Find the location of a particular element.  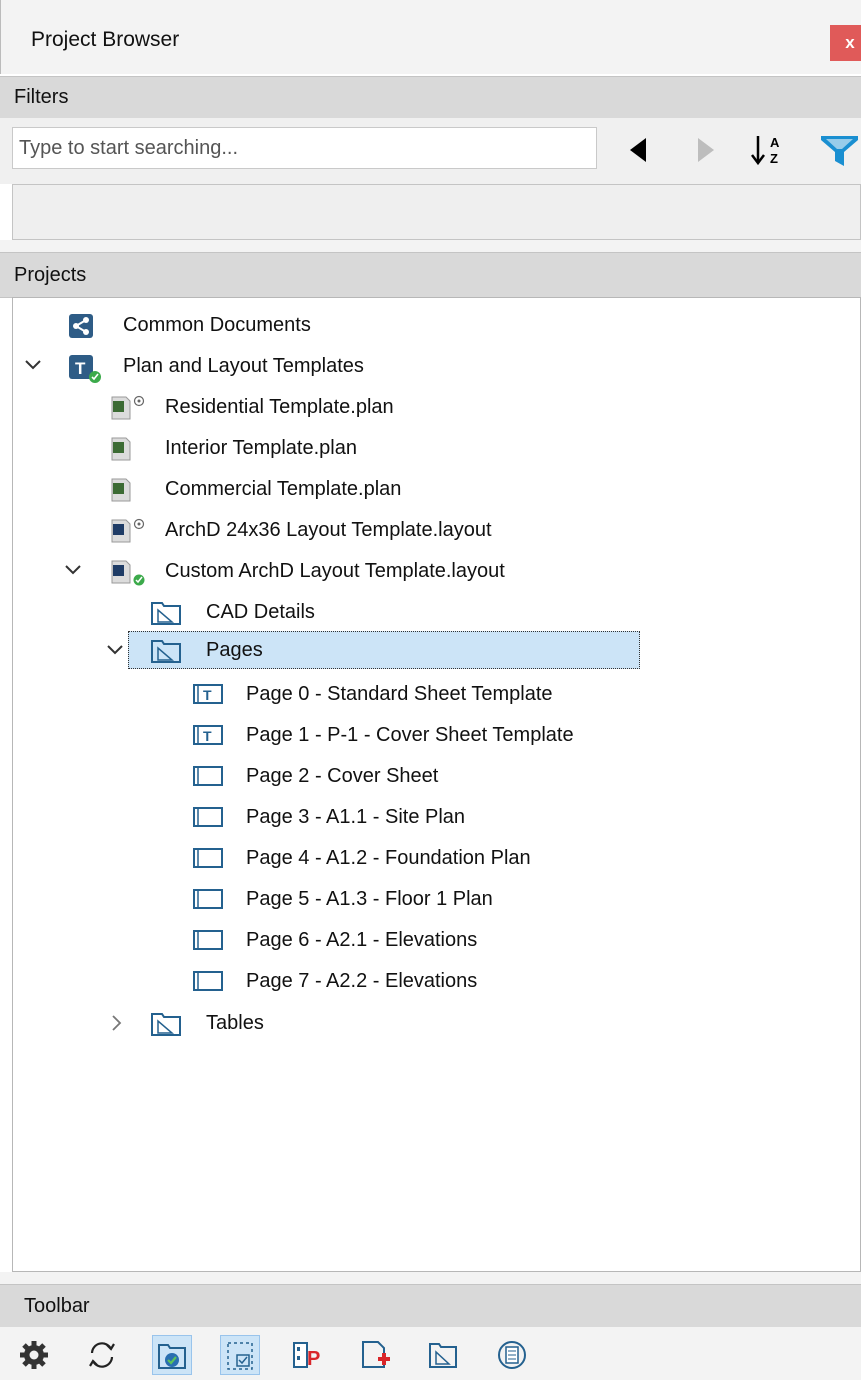

plan-p-icon: P is located at coordinates (306, 1356).